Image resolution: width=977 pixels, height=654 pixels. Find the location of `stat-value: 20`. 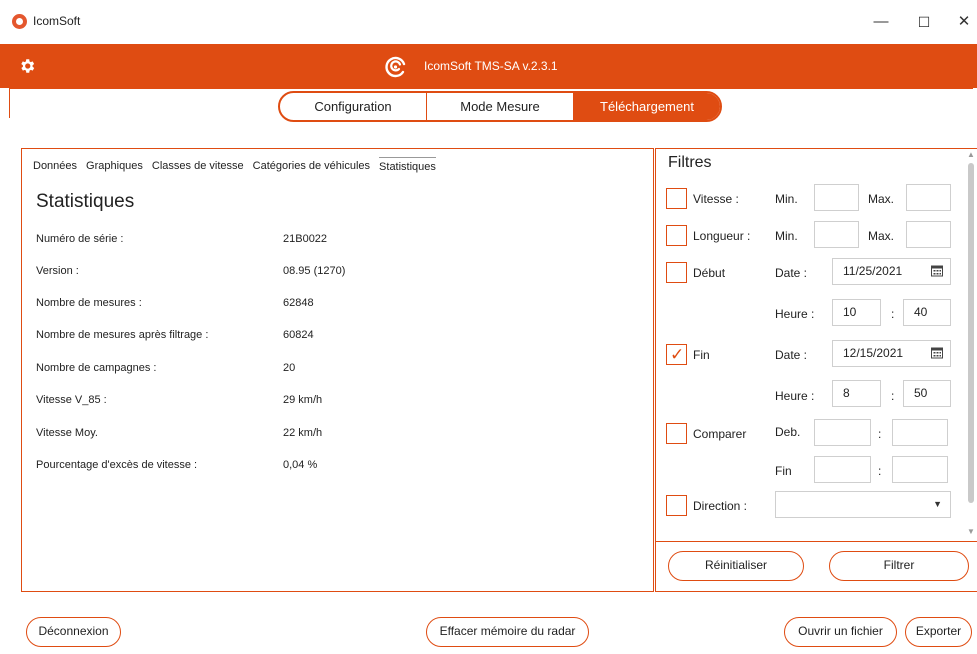

stat-value: 20 is located at coordinates (289, 368).